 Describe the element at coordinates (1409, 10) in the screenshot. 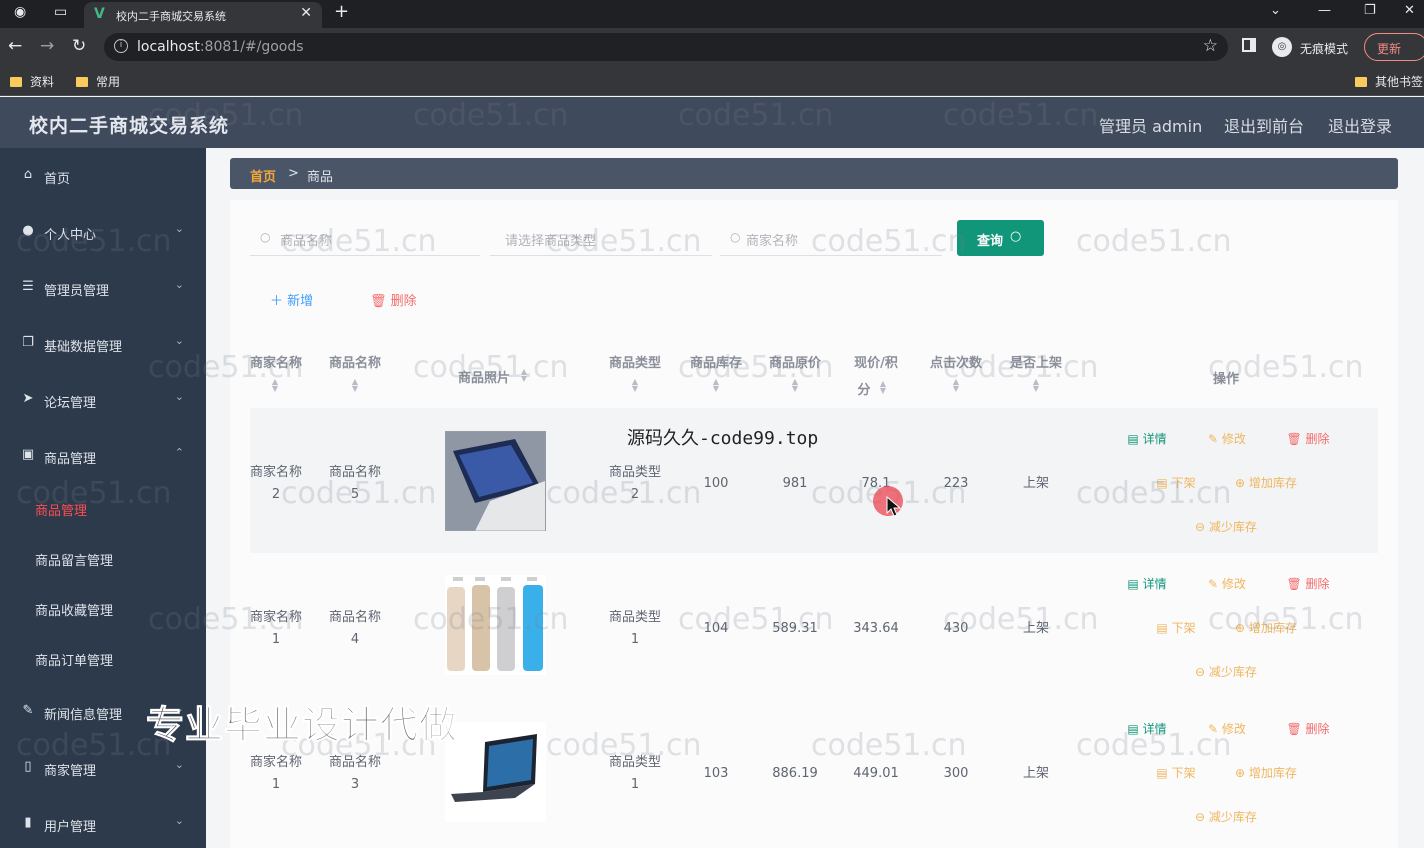

I see `close-window-icon: ✕` at that location.